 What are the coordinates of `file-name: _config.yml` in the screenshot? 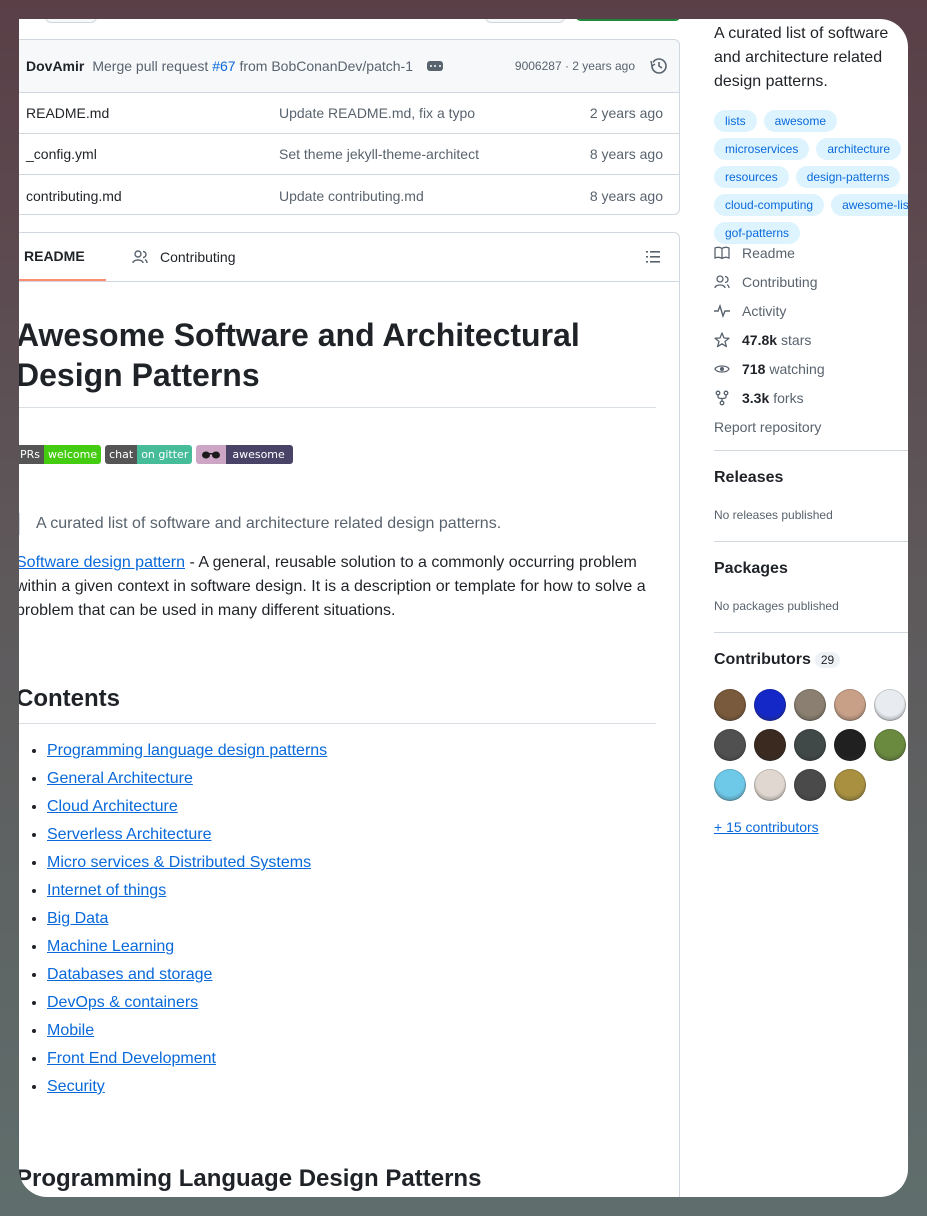 It's located at (152, 154).